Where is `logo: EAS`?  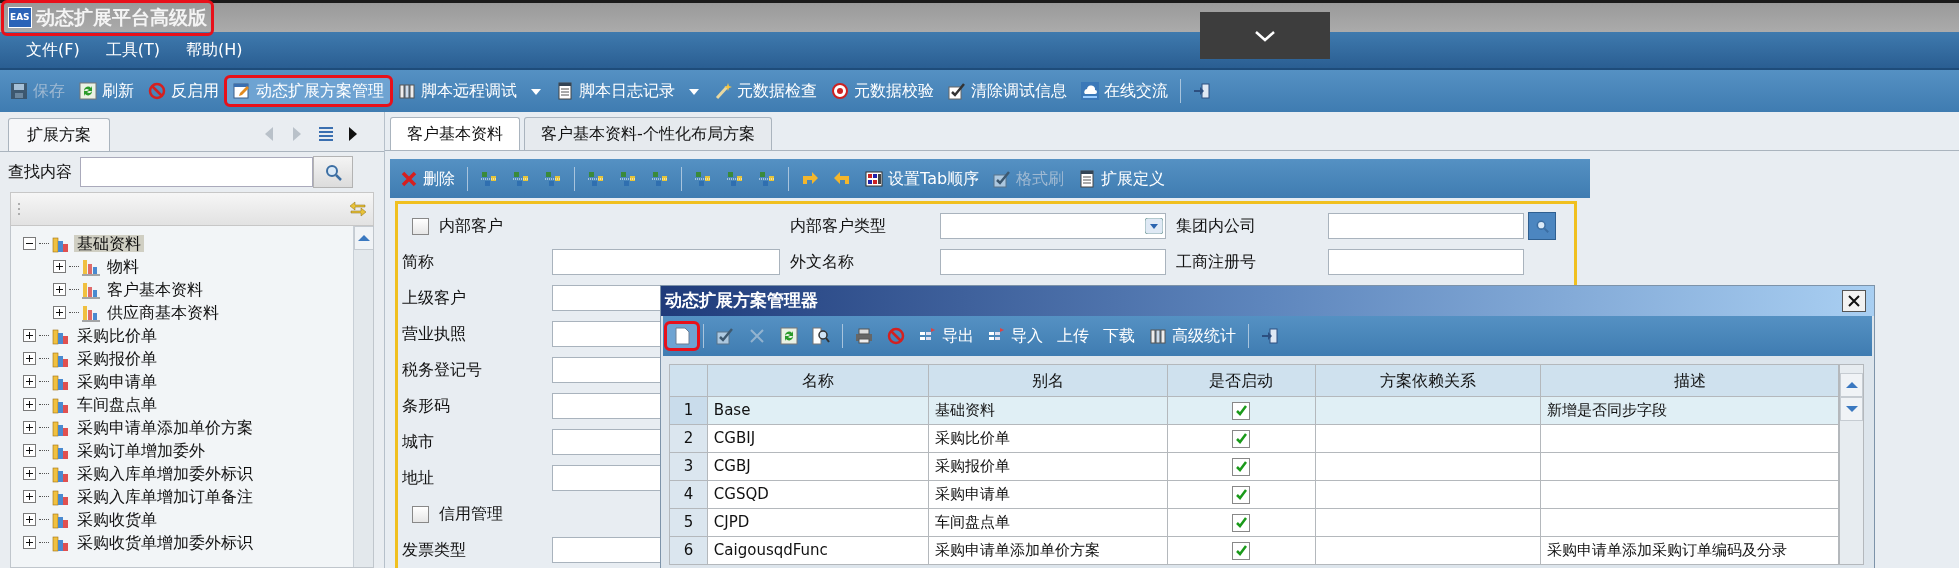 logo: EAS is located at coordinates (20, 17).